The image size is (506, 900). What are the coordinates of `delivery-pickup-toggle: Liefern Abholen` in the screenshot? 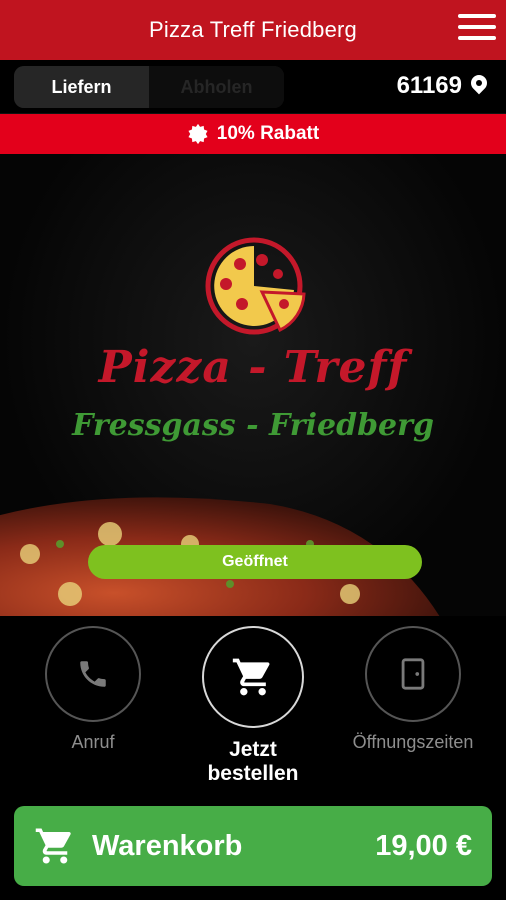 It's located at (149, 87).